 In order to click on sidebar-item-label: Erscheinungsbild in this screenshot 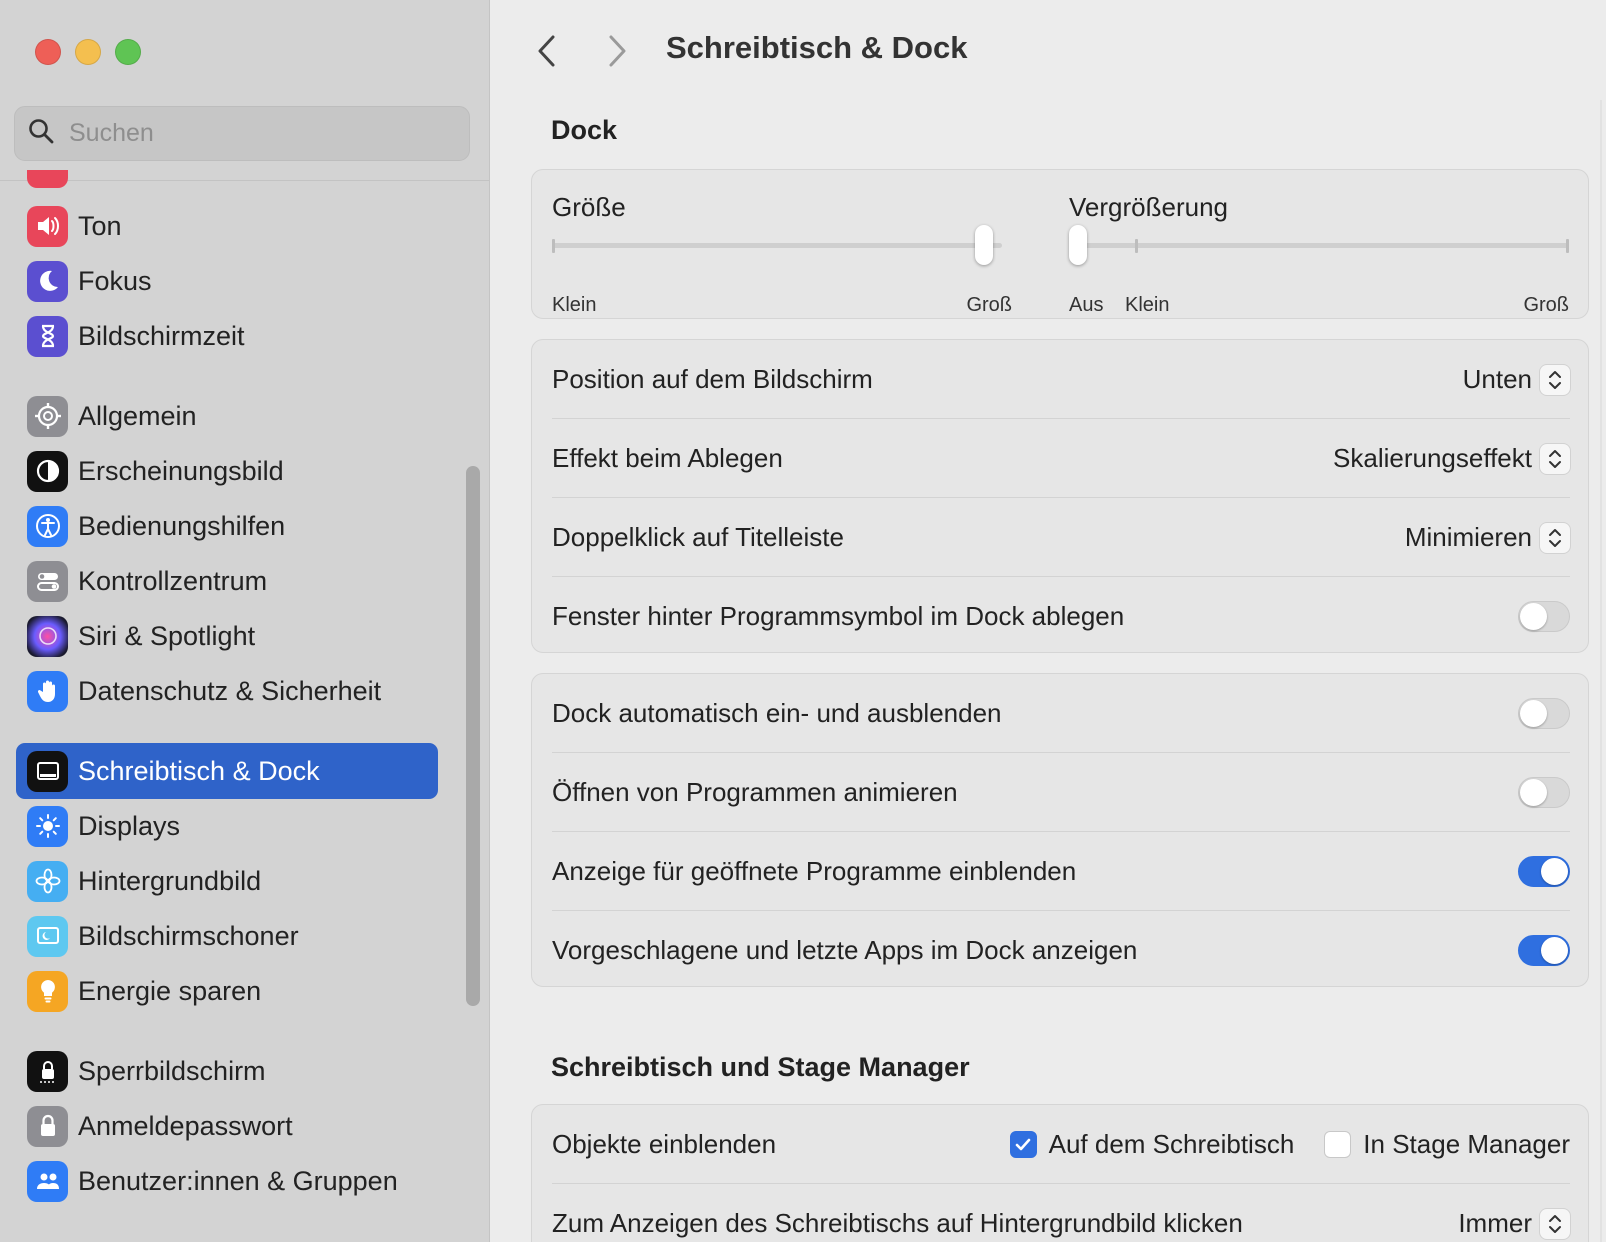, I will do `click(181, 470)`.